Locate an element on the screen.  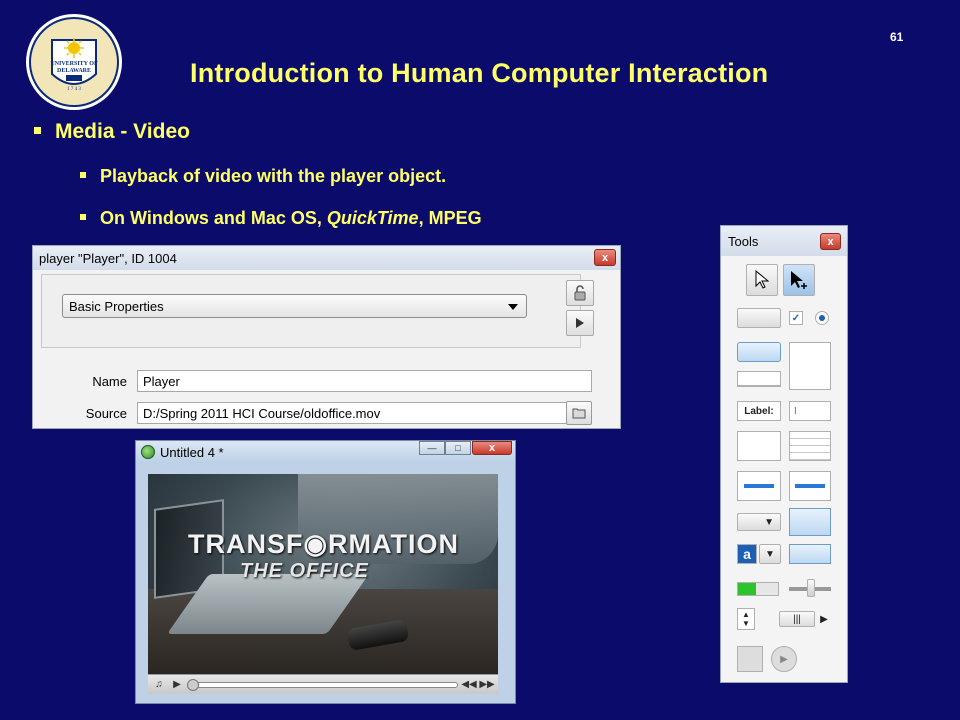
video-frame: TRANSF◉RMATION THE OFFICE is located at coordinates (323, 574).